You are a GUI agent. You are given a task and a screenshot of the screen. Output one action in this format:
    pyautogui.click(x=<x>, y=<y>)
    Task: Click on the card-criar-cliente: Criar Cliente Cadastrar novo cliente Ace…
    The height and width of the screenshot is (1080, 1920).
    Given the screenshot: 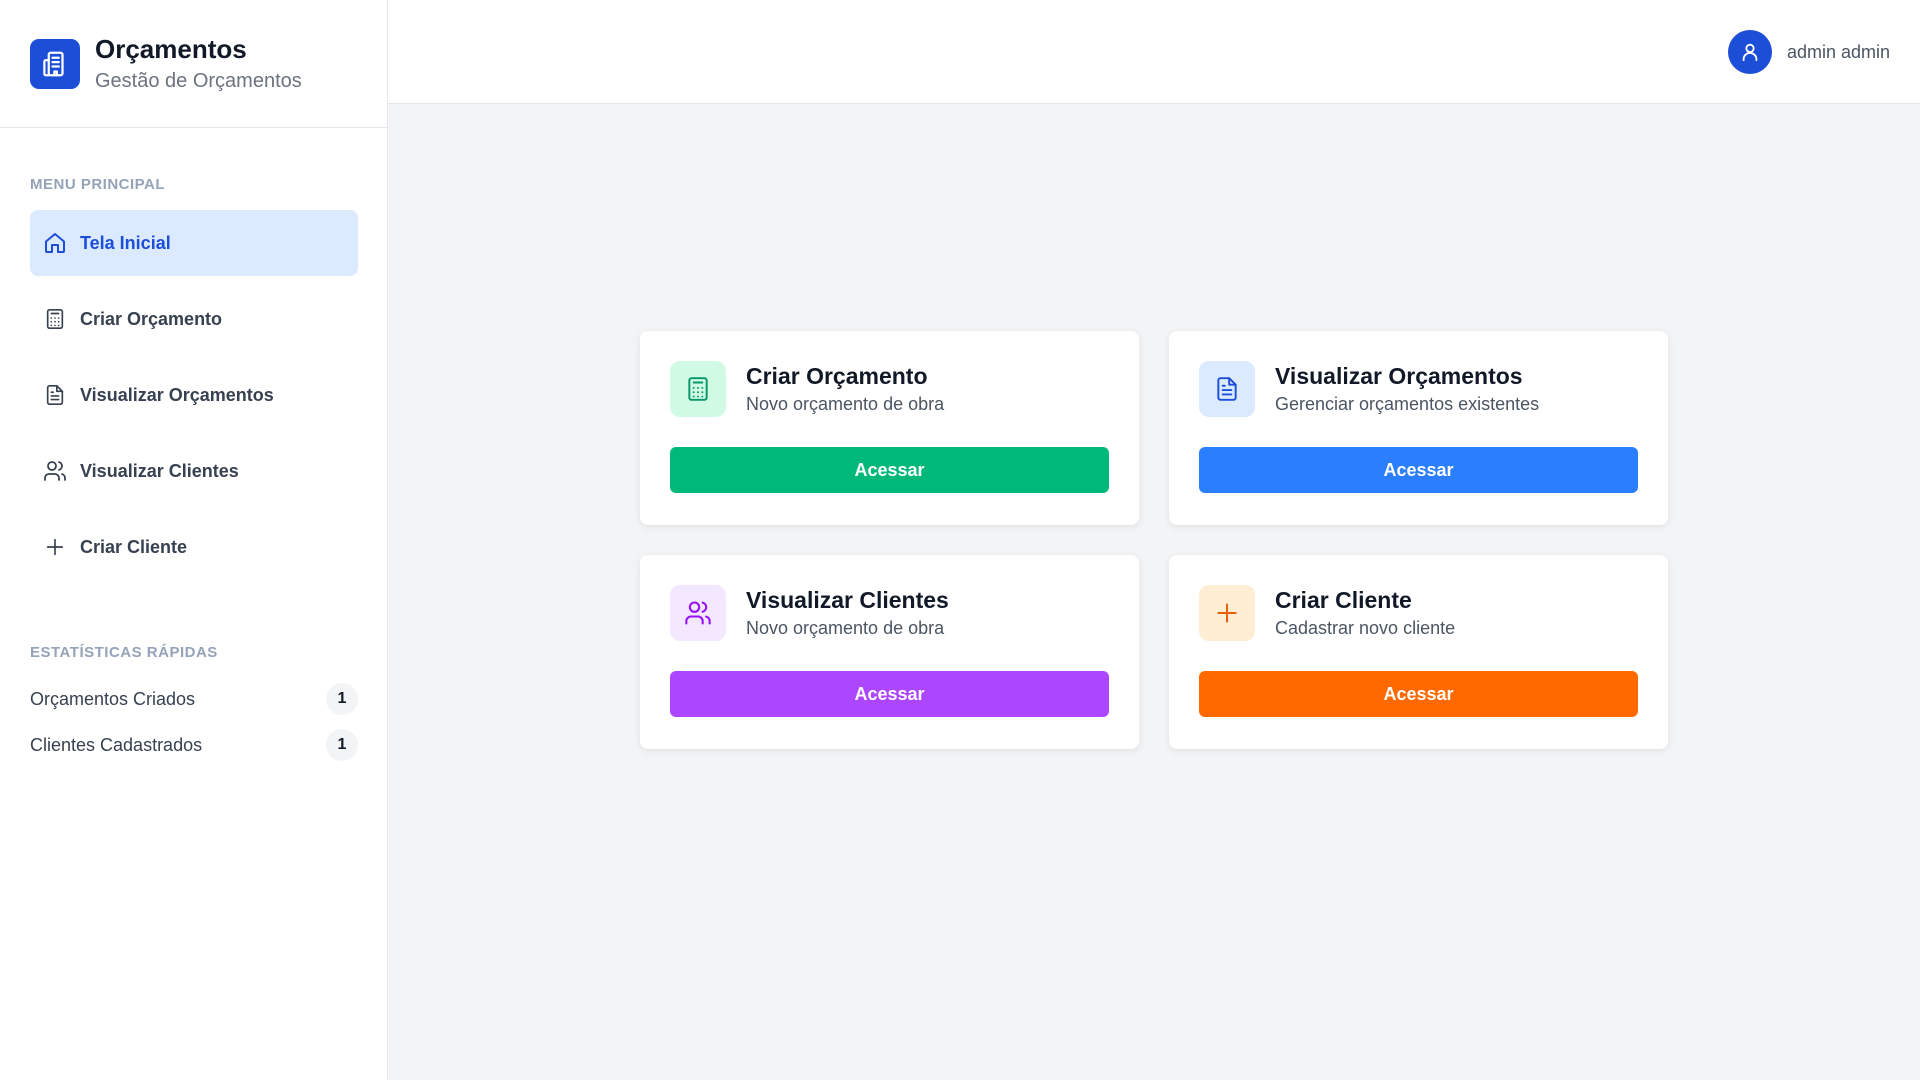 What is the action you would take?
    pyautogui.click(x=1418, y=652)
    